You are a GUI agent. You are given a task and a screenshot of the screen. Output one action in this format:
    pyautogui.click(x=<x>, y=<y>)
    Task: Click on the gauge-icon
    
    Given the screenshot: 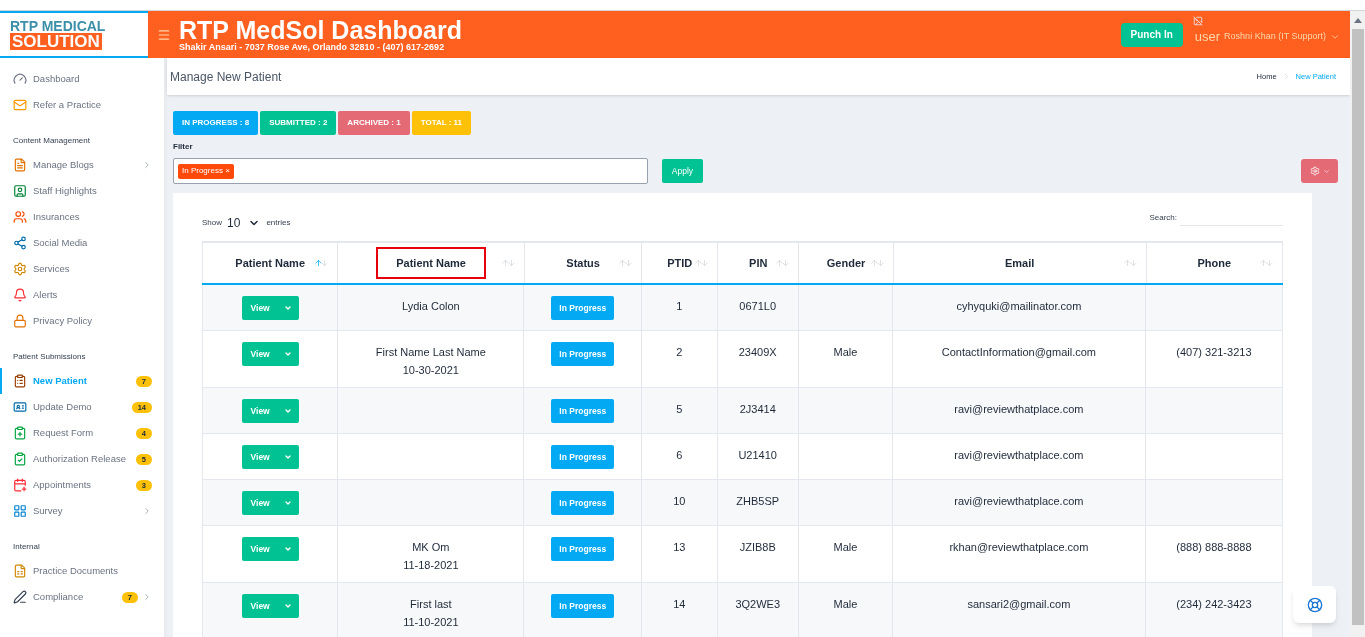 What is the action you would take?
    pyautogui.click(x=20, y=79)
    